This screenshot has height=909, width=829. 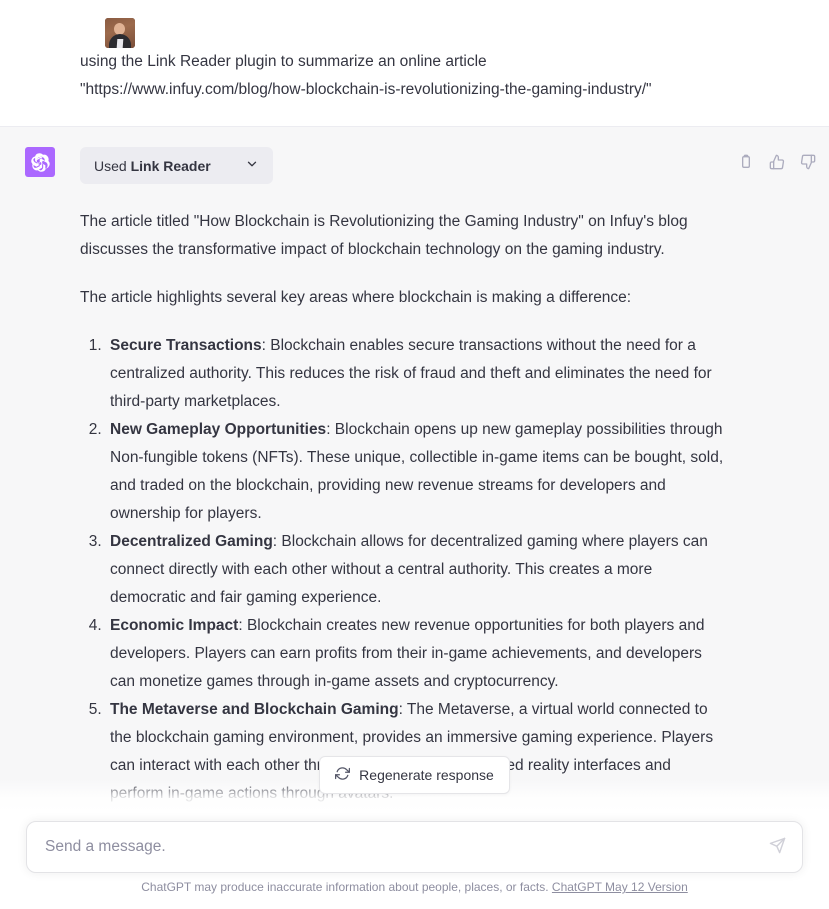 What do you see at coordinates (152, 165) in the screenshot?
I see `plugin-chip-label: Used Link Reader` at bounding box center [152, 165].